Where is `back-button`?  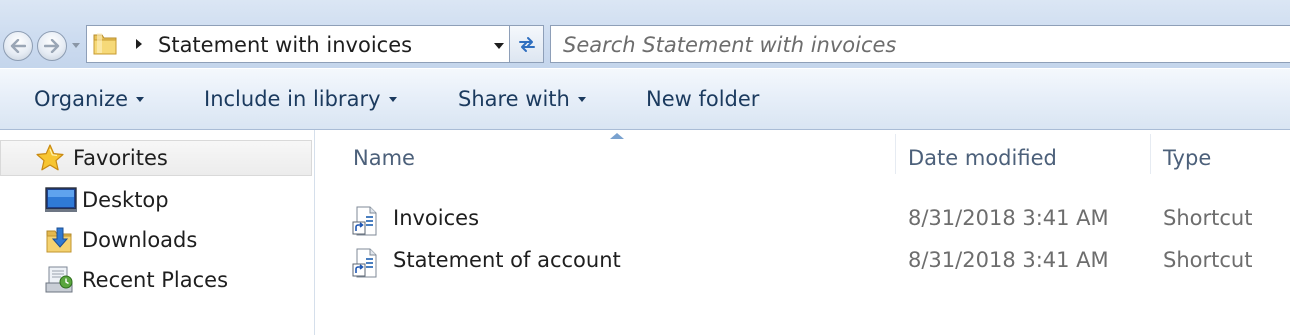 back-button is located at coordinates (18, 46).